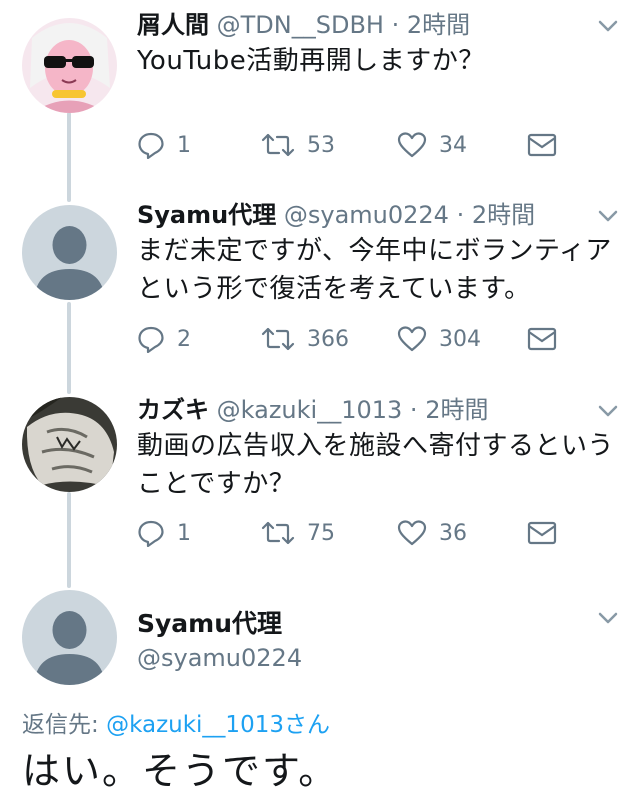  I want to click on like-button: 304, so click(439, 339).